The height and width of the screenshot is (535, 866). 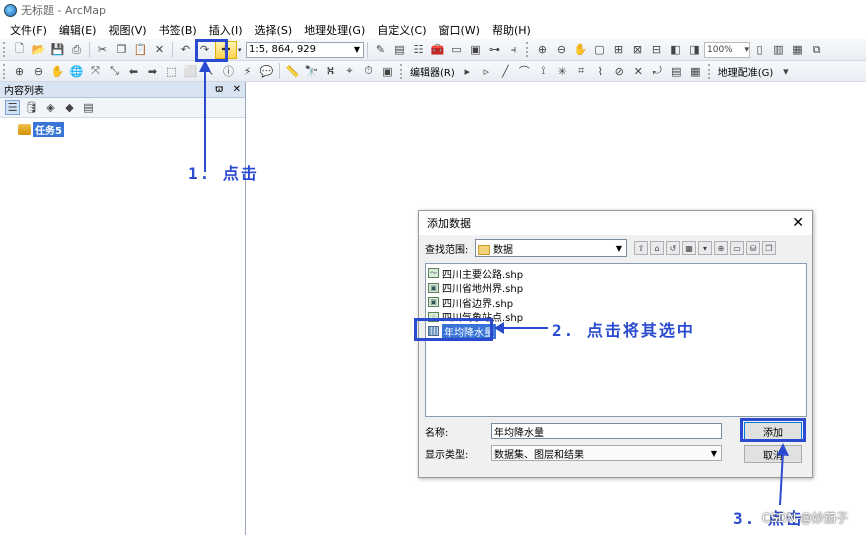 I want to click on view-options-icon: ▾, so click(x=705, y=248).